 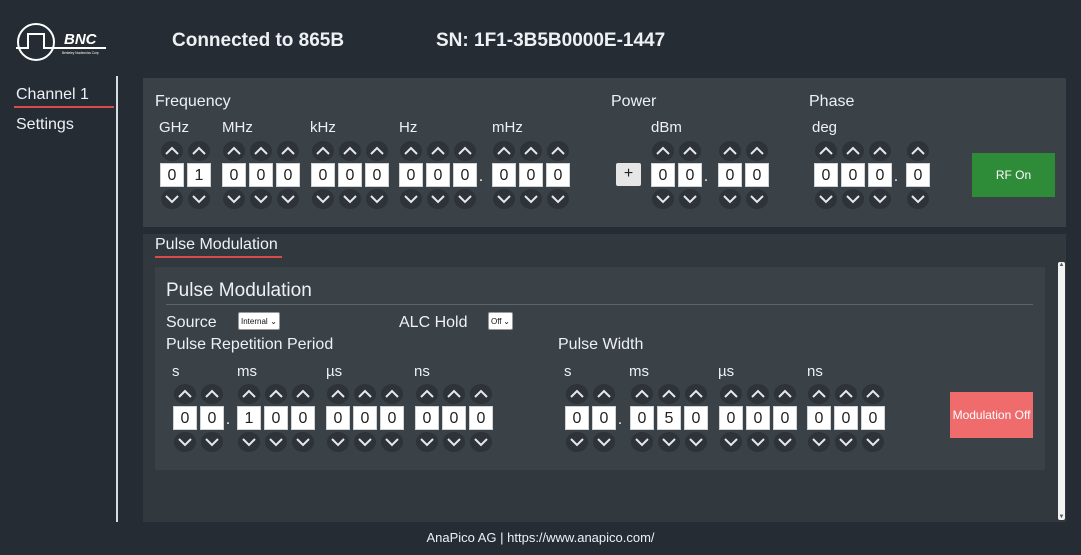 I want to click on sidebar-item-settings: Settings, so click(x=45, y=125).